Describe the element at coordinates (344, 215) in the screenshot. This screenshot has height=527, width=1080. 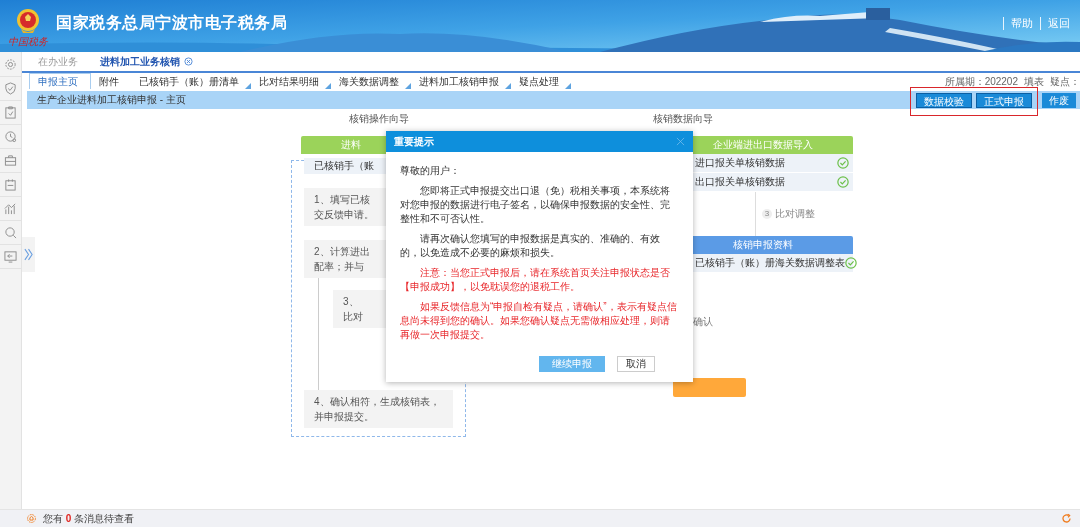
I see `step-text: 交反馈申请。` at that location.